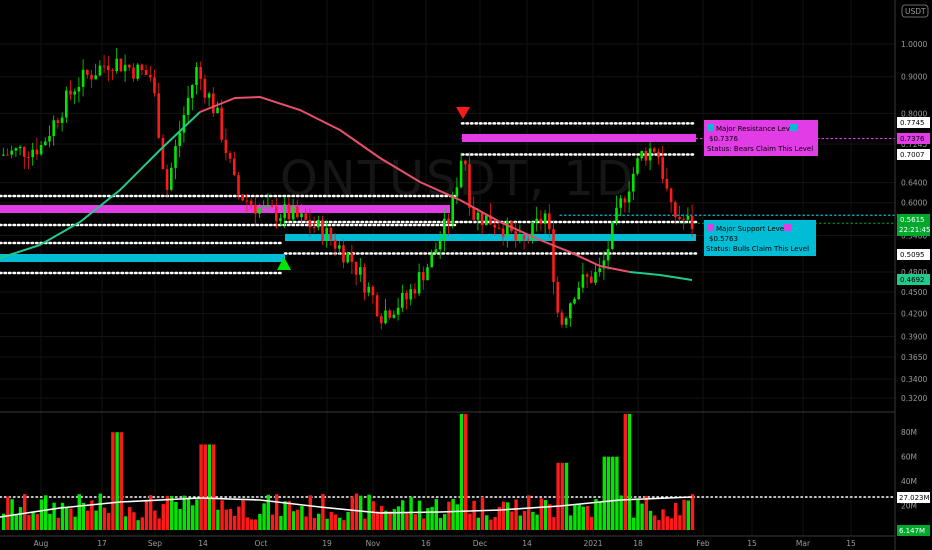 This screenshot has width=932, height=550. Describe the element at coordinates (914, 379) in the screenshot. I see `price-tick-label: 0.3400` at that location.